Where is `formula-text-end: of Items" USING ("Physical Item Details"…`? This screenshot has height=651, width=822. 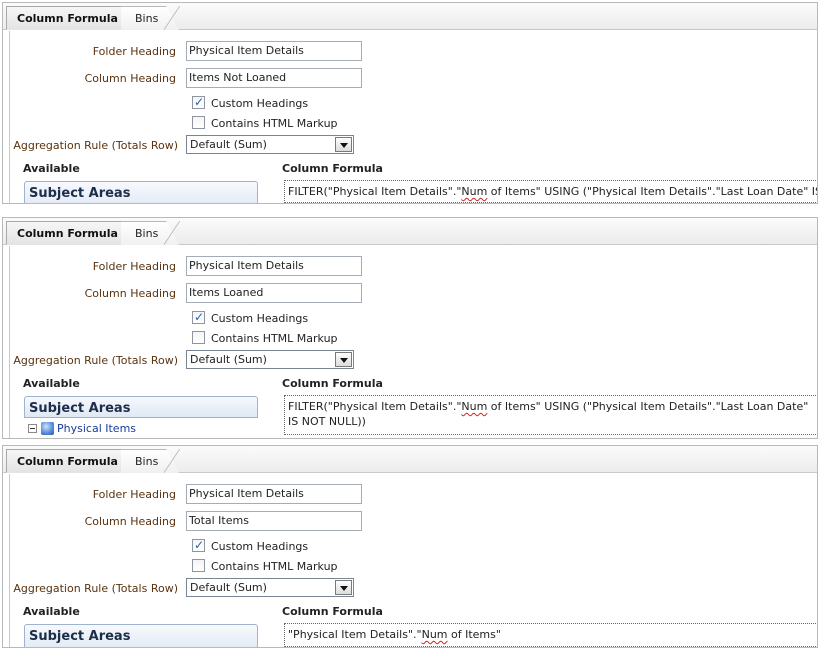
formula-text-end: of Items" USING ("Physical Item Details"… is located at coordinates (653, 191).